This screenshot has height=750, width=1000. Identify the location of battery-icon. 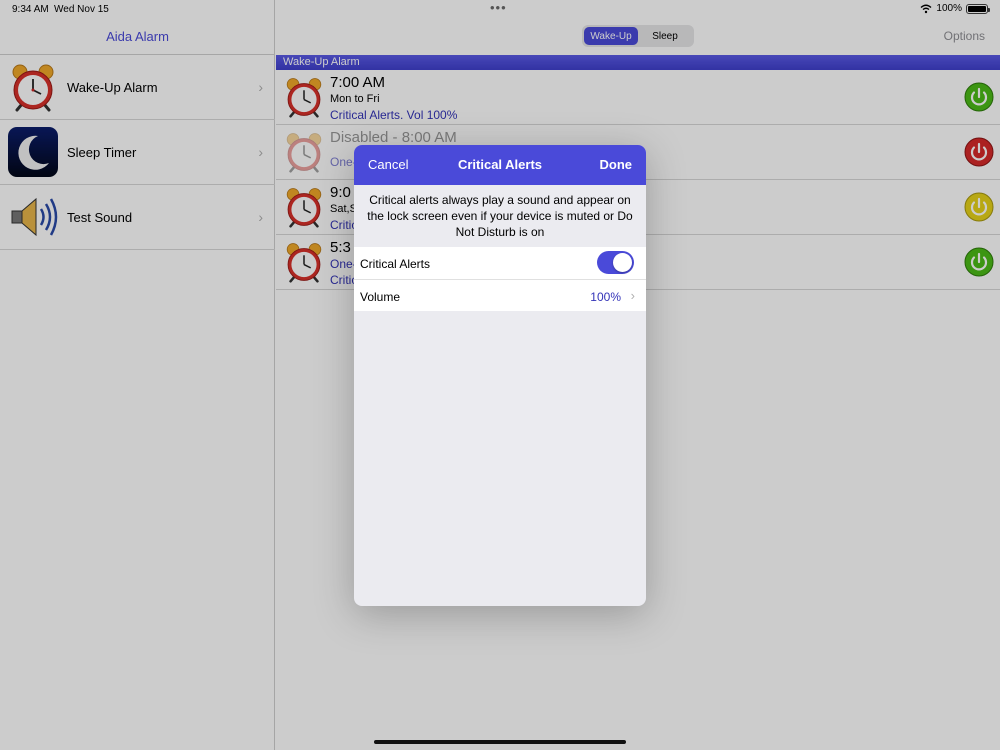
(978, 8).